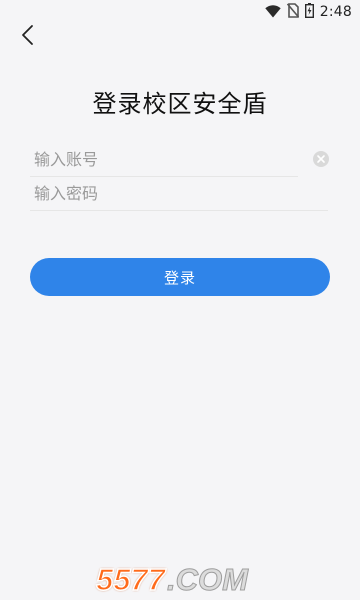  I want to click on watermark-logo: 5577 .COM, so click(189, 580).